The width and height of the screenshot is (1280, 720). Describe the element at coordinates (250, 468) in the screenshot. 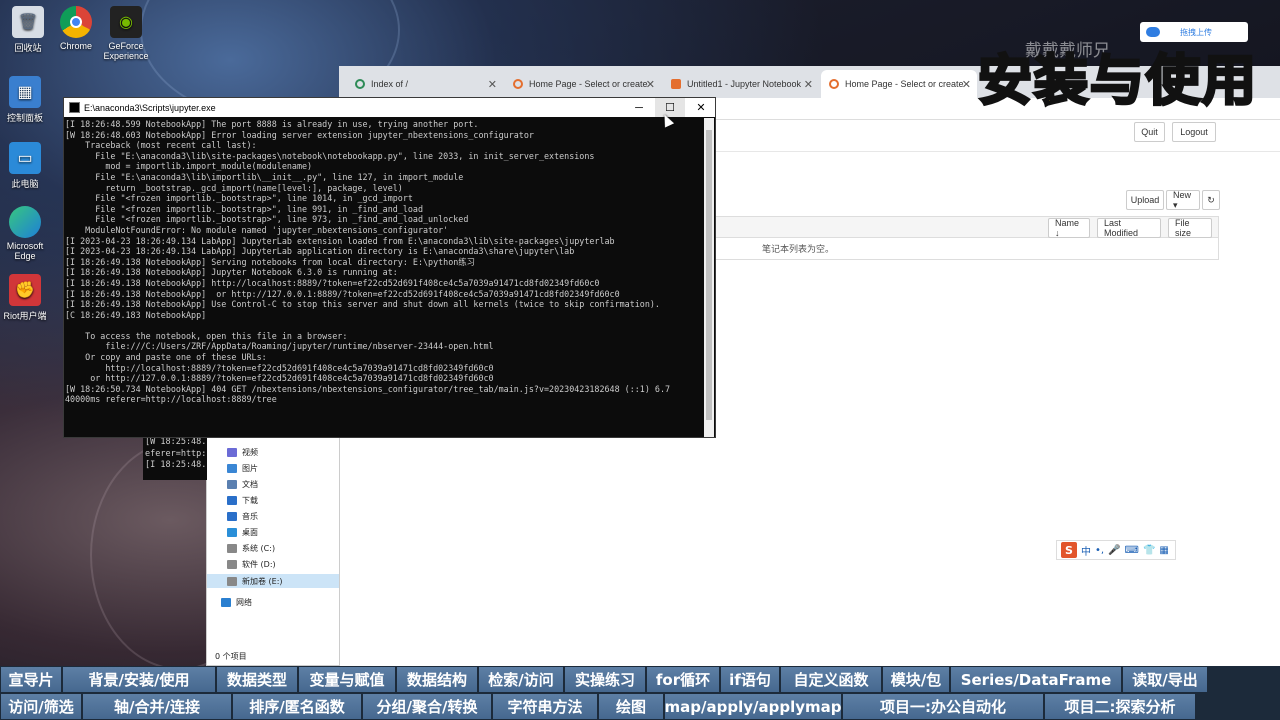

I see `explorer-item-label: 图片` at that location.